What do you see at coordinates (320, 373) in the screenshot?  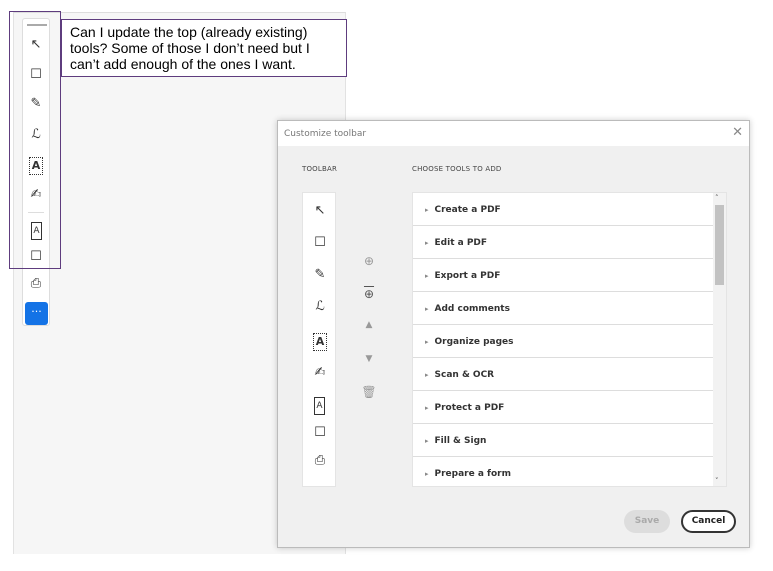 I see `sign-icon: ✍` at bounding box center [320, 373].